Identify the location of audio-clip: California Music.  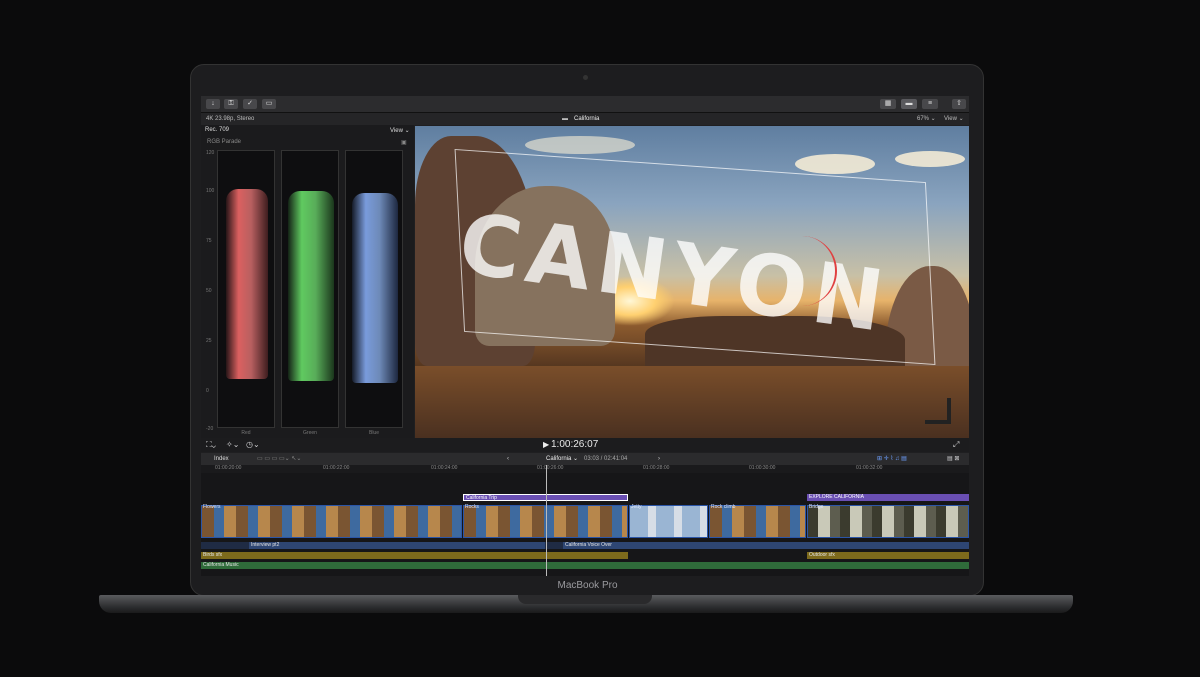
(585, 565).